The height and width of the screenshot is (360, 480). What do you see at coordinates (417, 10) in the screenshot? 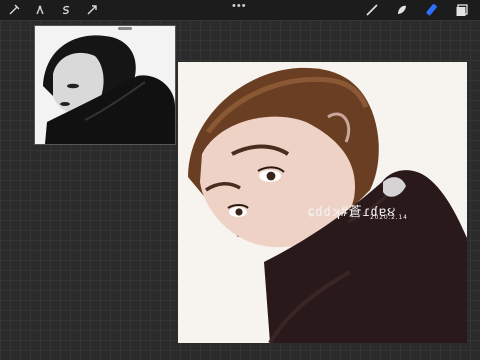
I see `toolbar-right` at bounding box center [417, 10].